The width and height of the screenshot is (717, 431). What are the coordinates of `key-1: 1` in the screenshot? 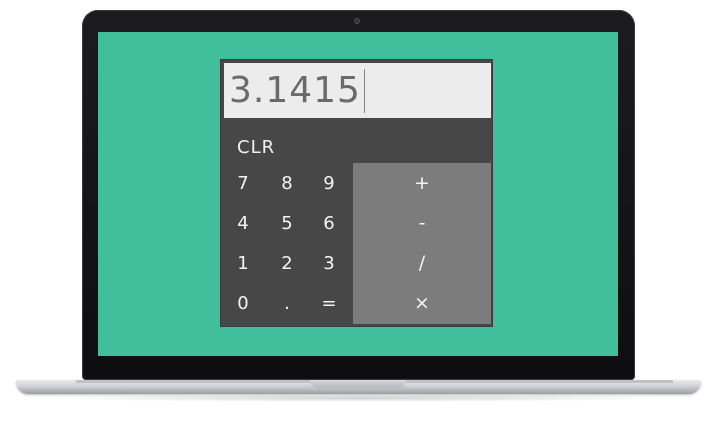 It's located at (243, 263).